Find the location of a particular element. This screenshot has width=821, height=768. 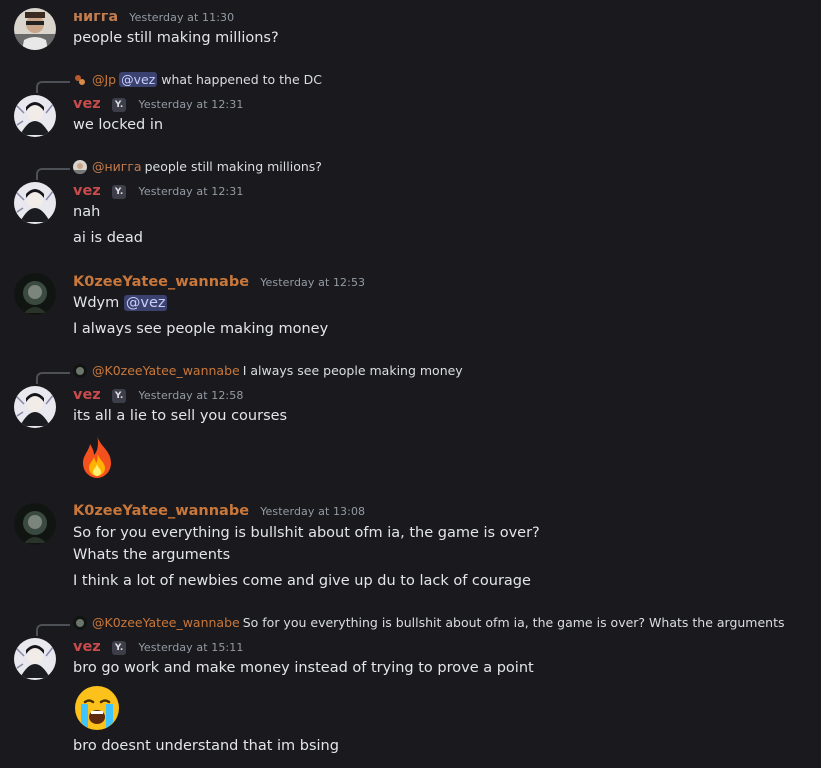

message-text: ai is dead is located at coordinates (108, 238).